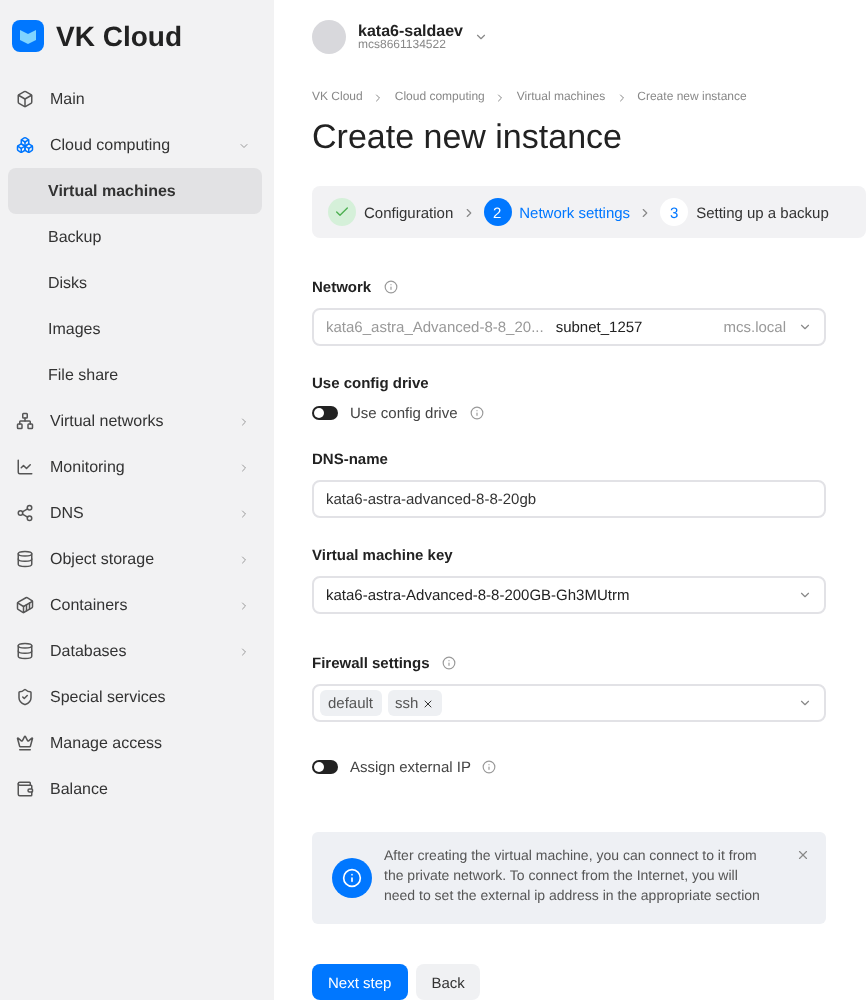  What do you see at coordinates (135, 191) in the screenshot?
I see `sidebar-item: Virtual machines` at bounding box center [135, 191].